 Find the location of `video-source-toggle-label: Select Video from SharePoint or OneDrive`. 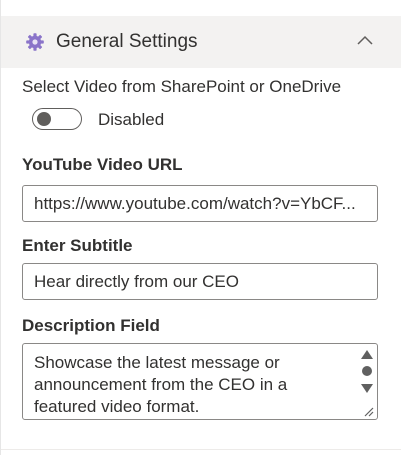

video-source-toggle-label: Select Video from SharePoint or OneDrive is located at coordinates (182, 86).